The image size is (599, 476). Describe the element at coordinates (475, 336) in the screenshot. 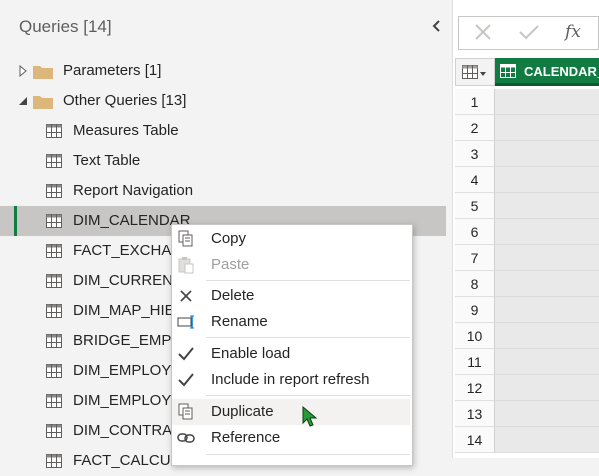

I see `row-number: 10` at that location.